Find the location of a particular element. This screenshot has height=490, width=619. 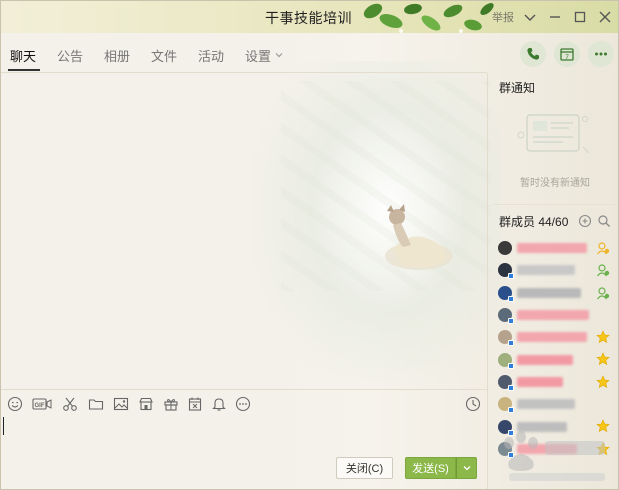

input-toolbar: GIF is located at coordinates (244, 403).